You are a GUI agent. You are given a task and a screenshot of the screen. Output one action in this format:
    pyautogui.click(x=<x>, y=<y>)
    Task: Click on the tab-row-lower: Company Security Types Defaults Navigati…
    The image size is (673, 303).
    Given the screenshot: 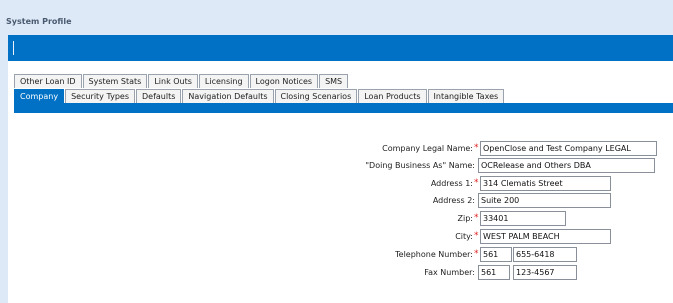 What is the action you would take?
    pyautogui.click(x=259, y=96)
    